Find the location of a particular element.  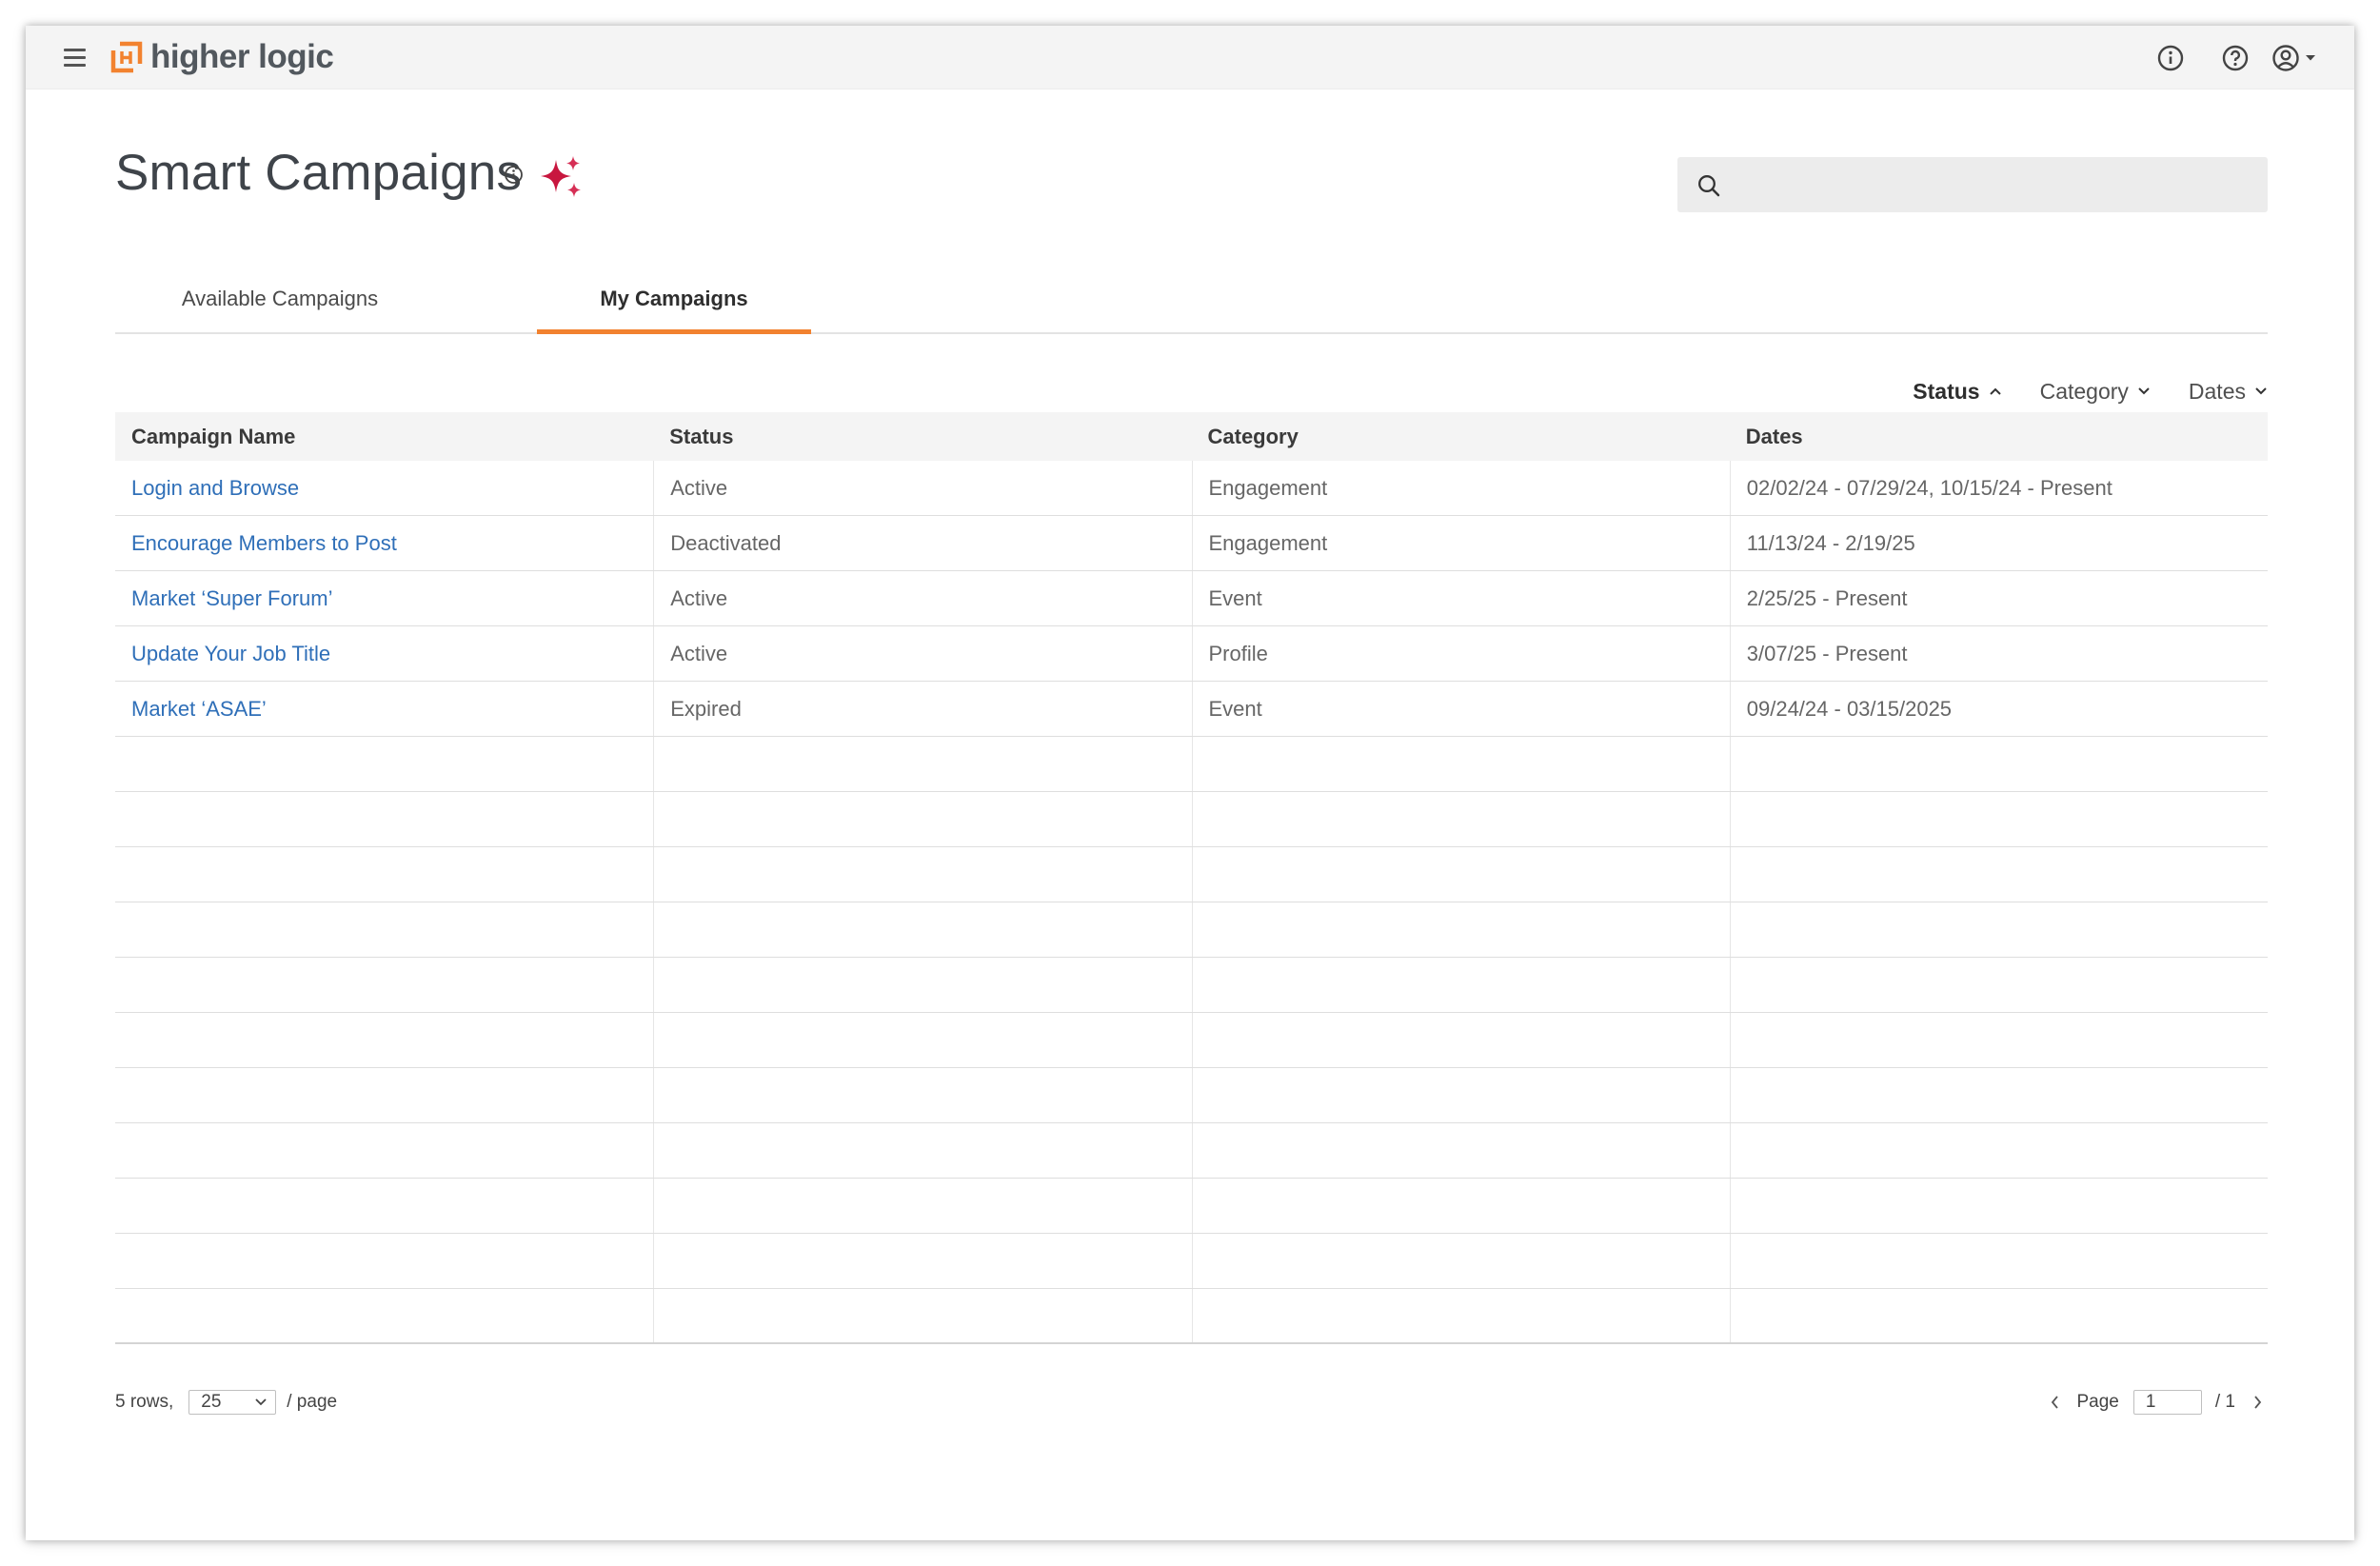

search-box is located at coordinates (1972, 185).